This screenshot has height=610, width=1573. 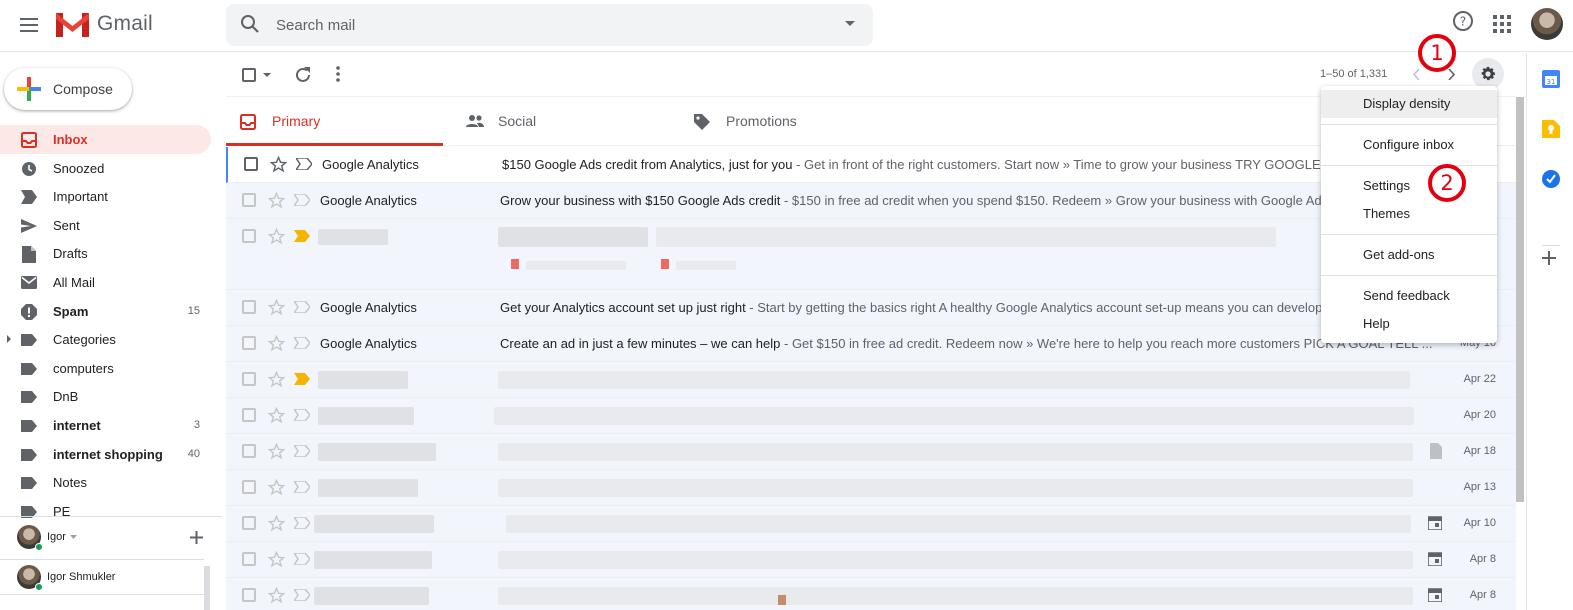 What do you see at coordinates (249, 75) in the screenshot?
I see `select-all-checkbox` at bounding box center [249, 75].